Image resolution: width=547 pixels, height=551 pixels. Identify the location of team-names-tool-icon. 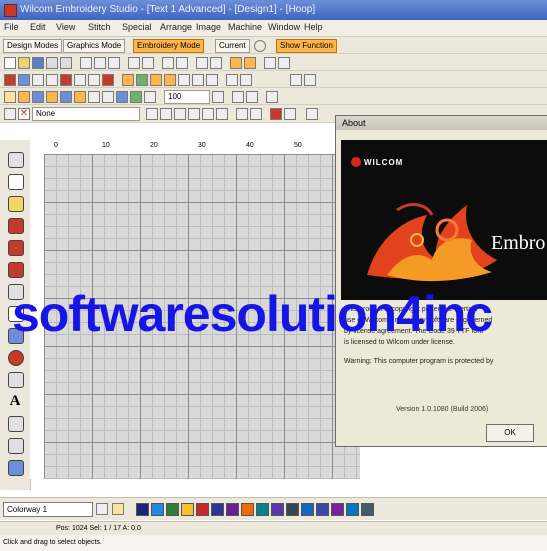
(16, 446).